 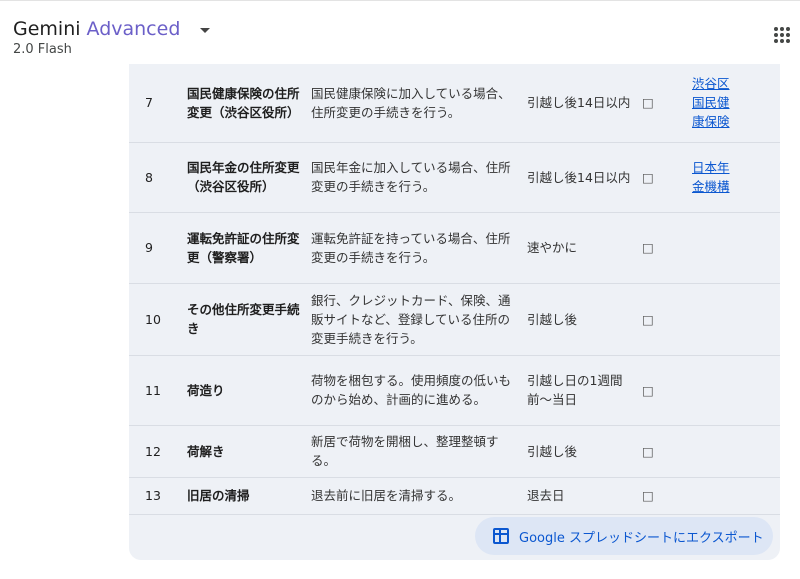 I want to click on row-number: 12, so click(x=158, y=451).